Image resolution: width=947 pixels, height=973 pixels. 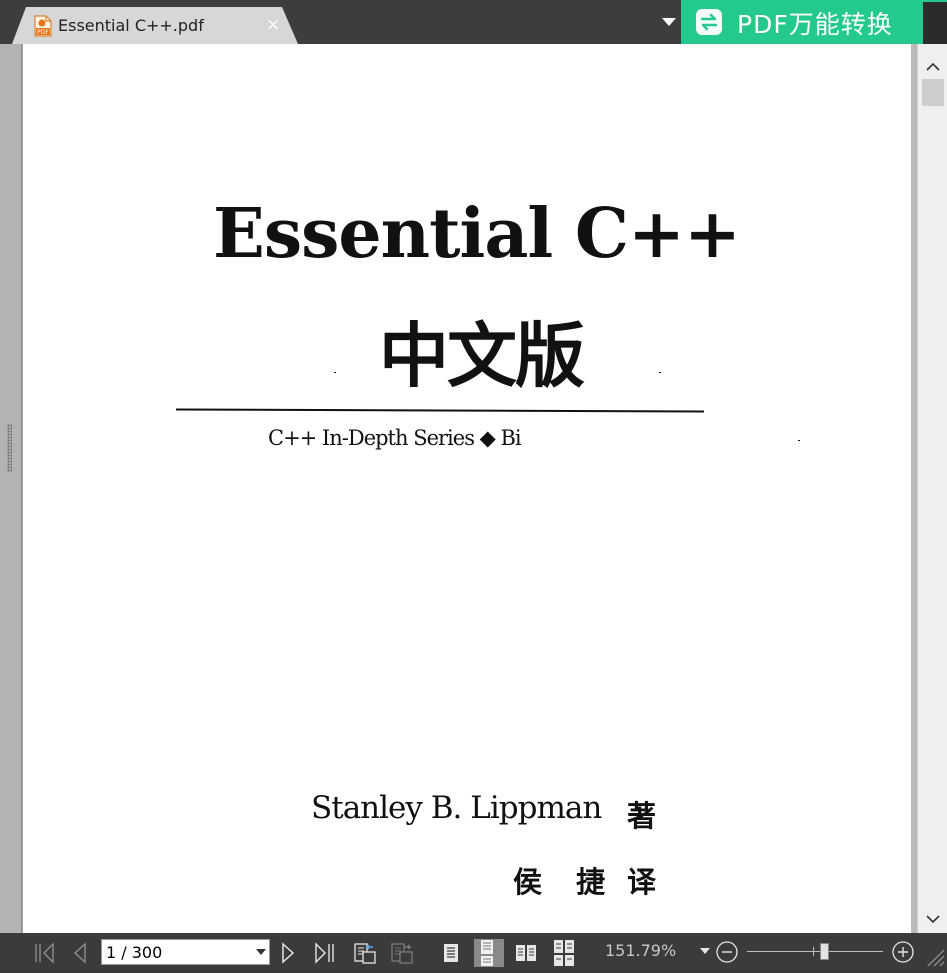 What do you see at coordinates (44, 953) in the screenshot?
I see `first-page-icon` at bounding box center [44, 953].